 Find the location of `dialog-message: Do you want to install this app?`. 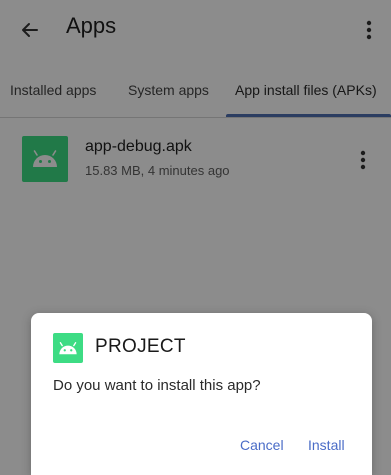

dialog-message: Do you want to install this app? is located at coordinates (157, 385).